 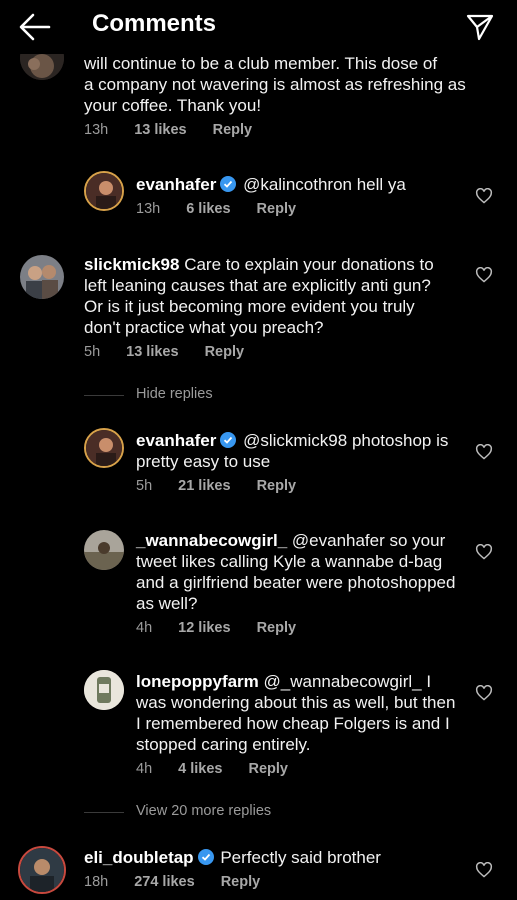 I want to click on page-title: Comments, so click(x=154, y=23).